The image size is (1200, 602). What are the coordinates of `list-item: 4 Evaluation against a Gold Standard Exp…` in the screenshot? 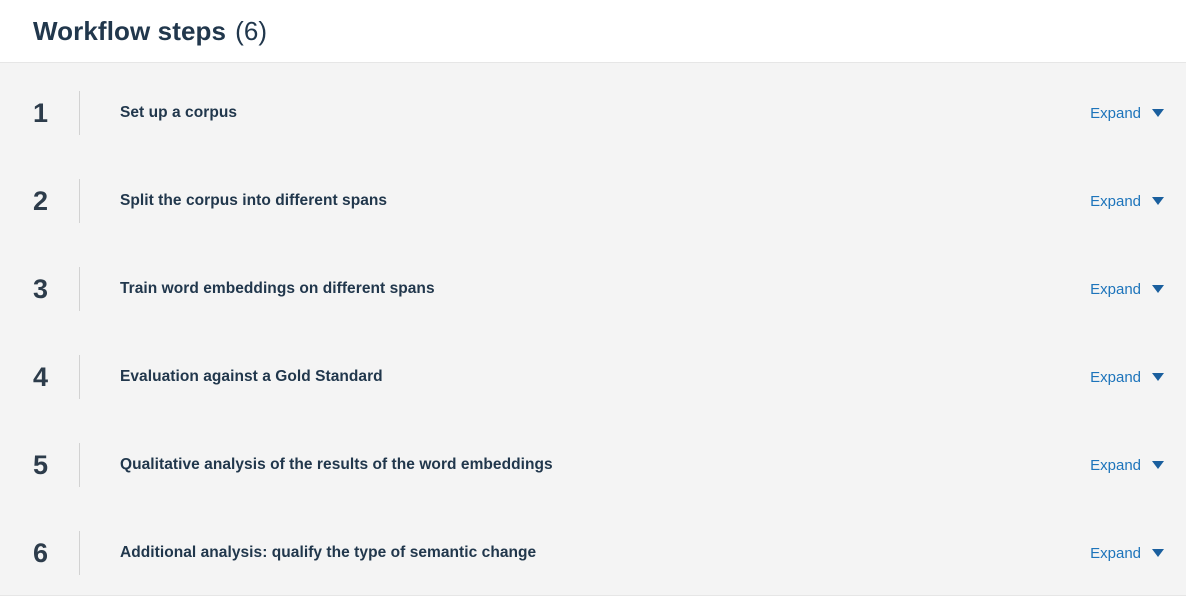 It's located at (593, 377).